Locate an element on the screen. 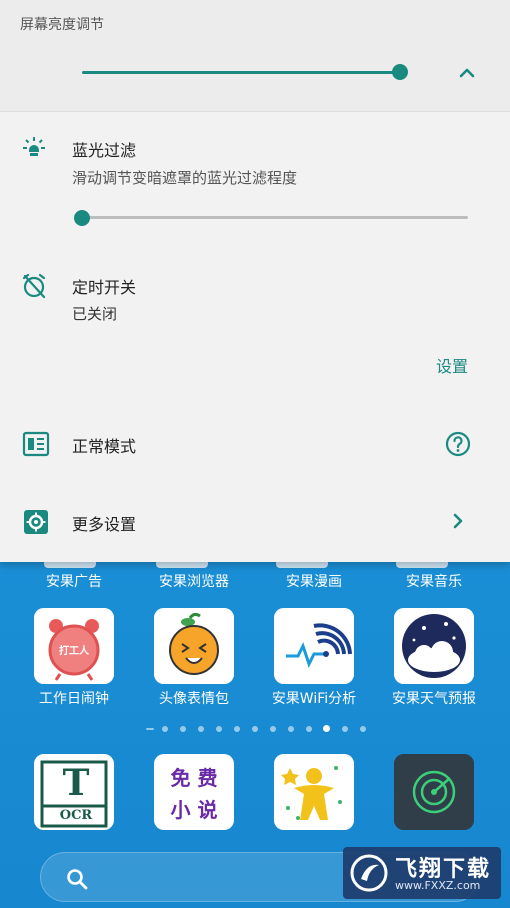  chevron-right-icon is located at coordinates (458, 521).